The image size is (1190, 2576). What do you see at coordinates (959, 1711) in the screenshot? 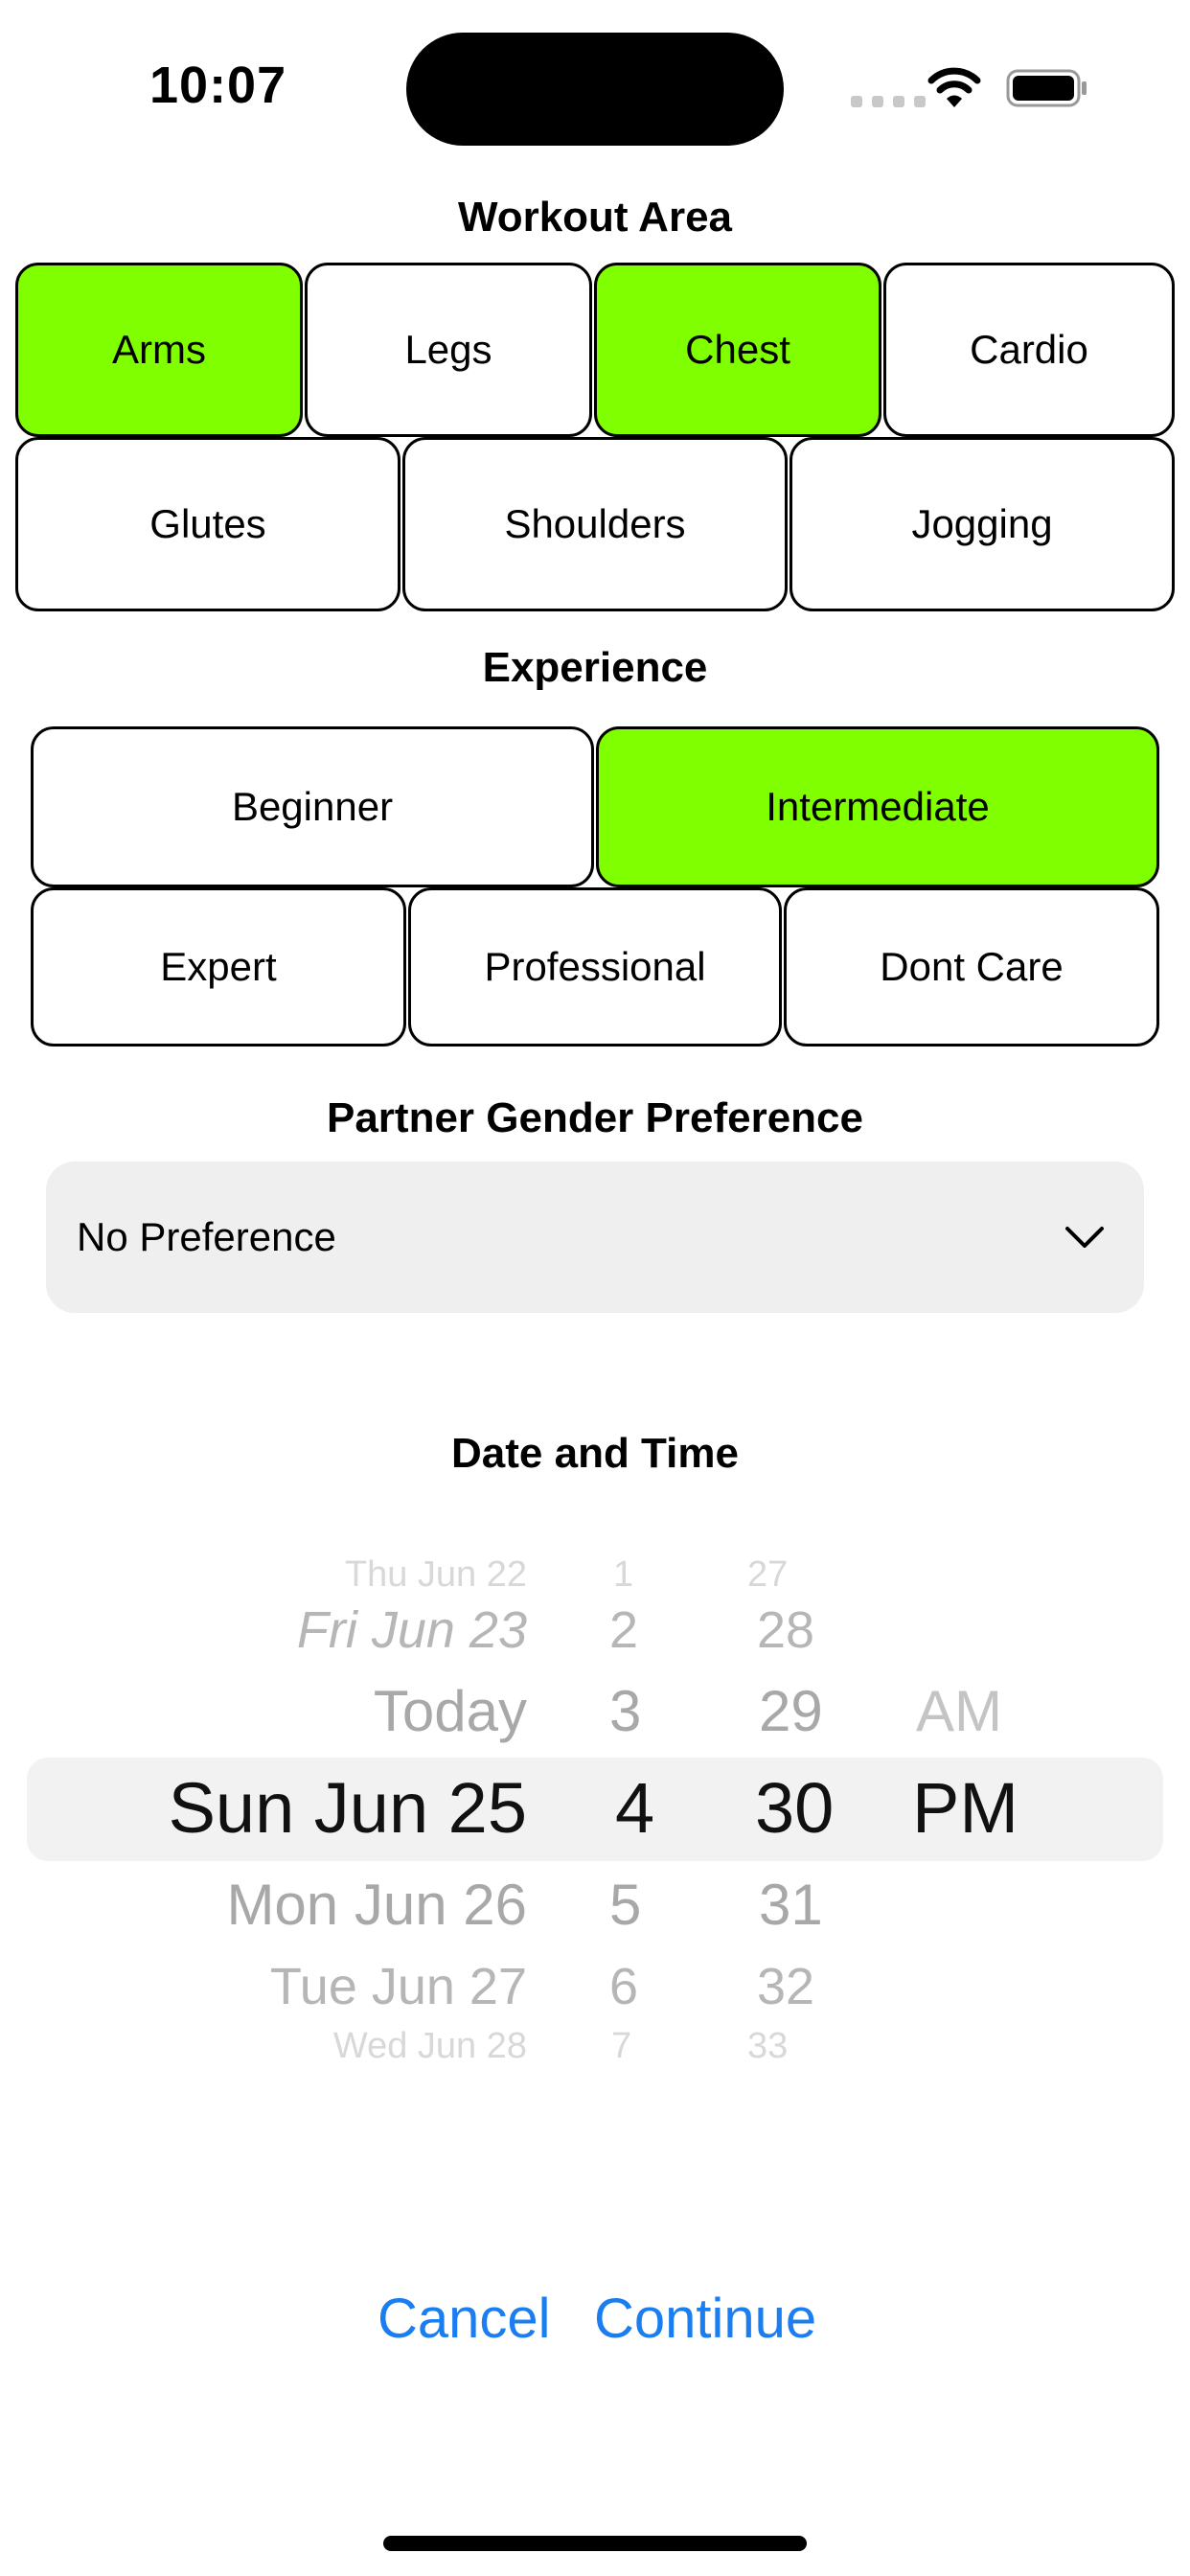
I see `period-wheel-item: AM` at bounding box center [959, 1711].